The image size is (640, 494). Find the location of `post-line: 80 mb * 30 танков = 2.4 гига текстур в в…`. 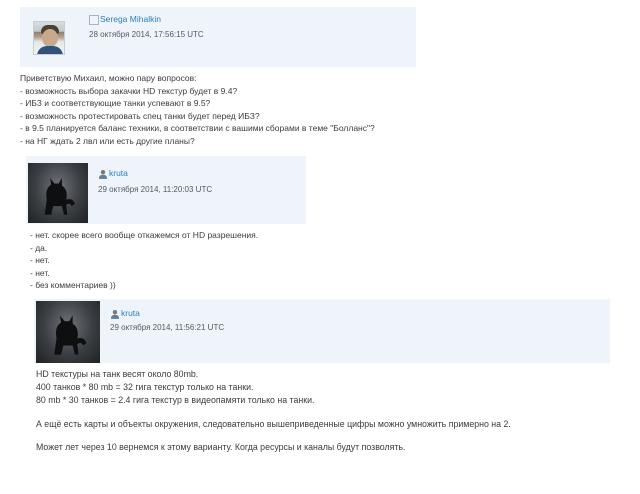

post-line: 80 mb * 30 танков = 2.4 гига текстур в в… is located at coordinates (175, 400).